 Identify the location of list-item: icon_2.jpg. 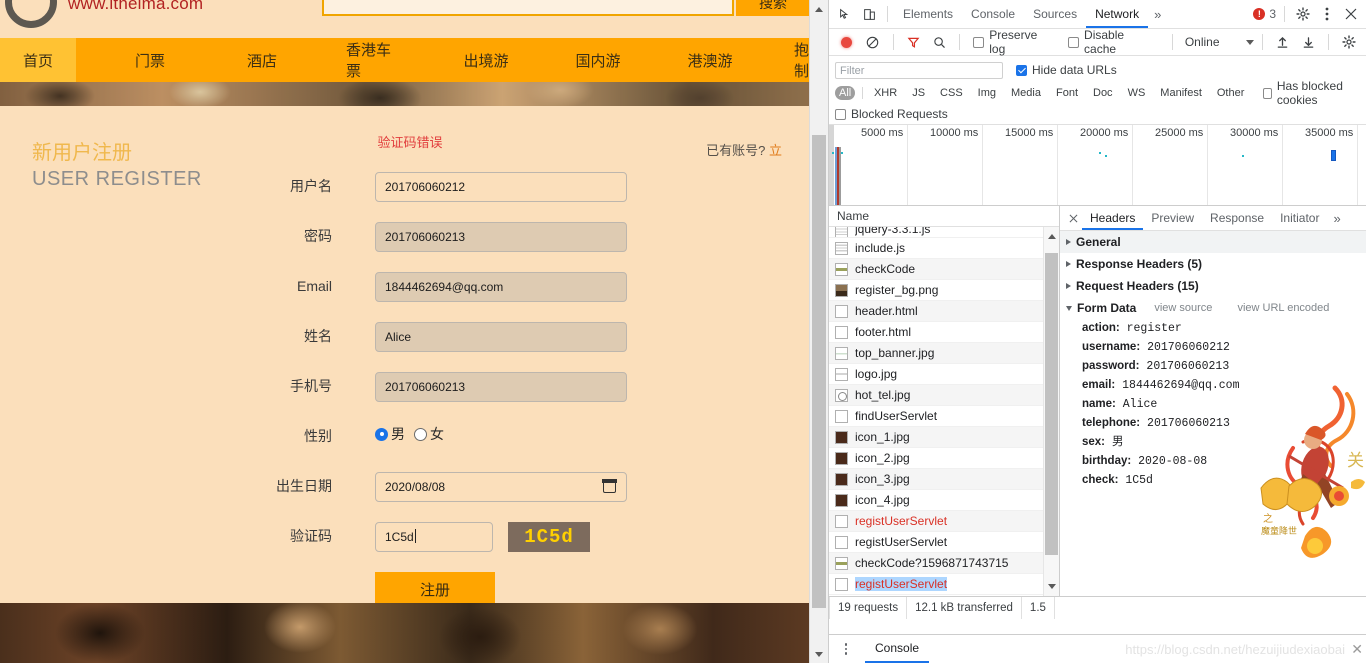
(944, 458).